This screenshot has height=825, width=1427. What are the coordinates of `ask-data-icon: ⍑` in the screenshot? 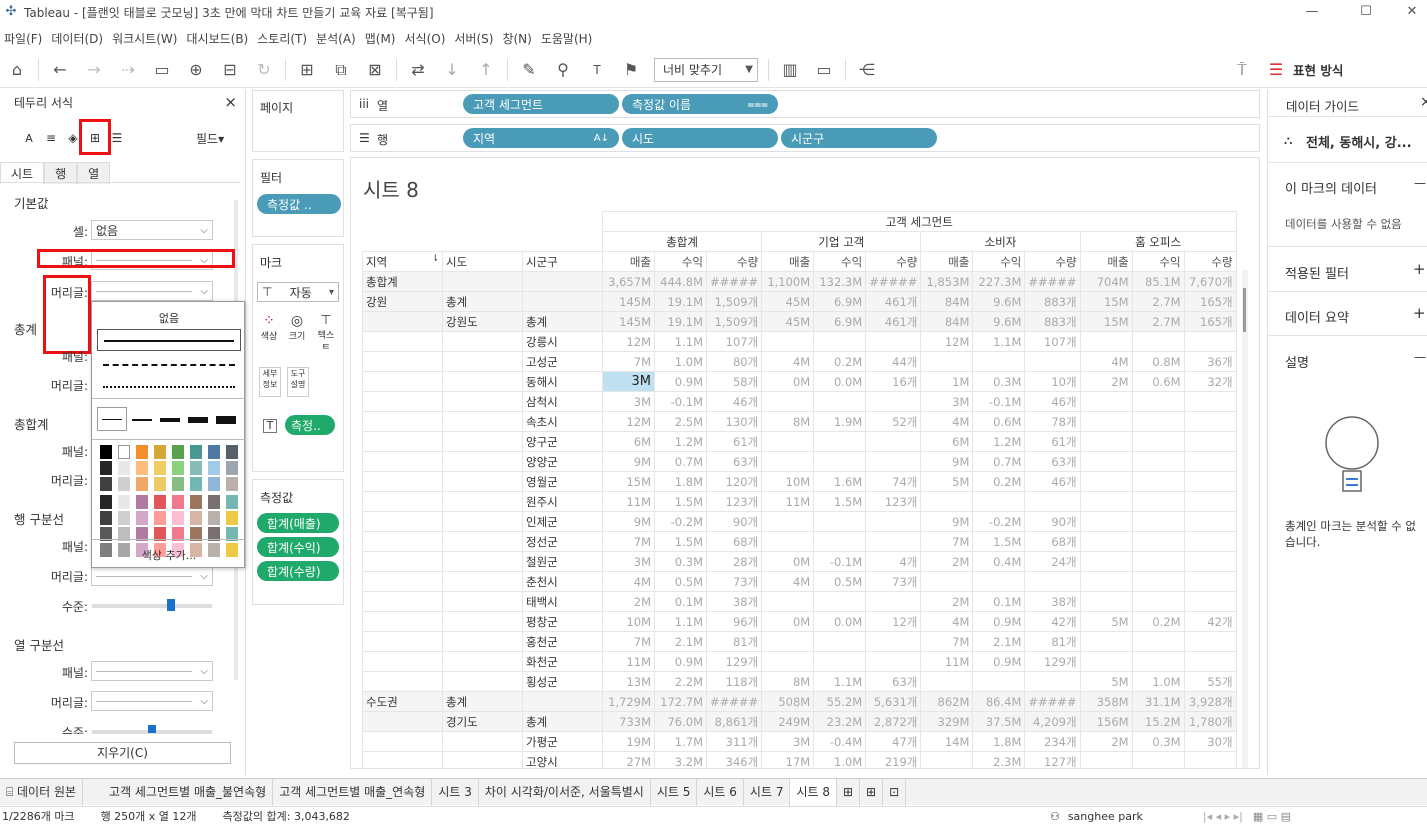 It's located at (1242, 70).